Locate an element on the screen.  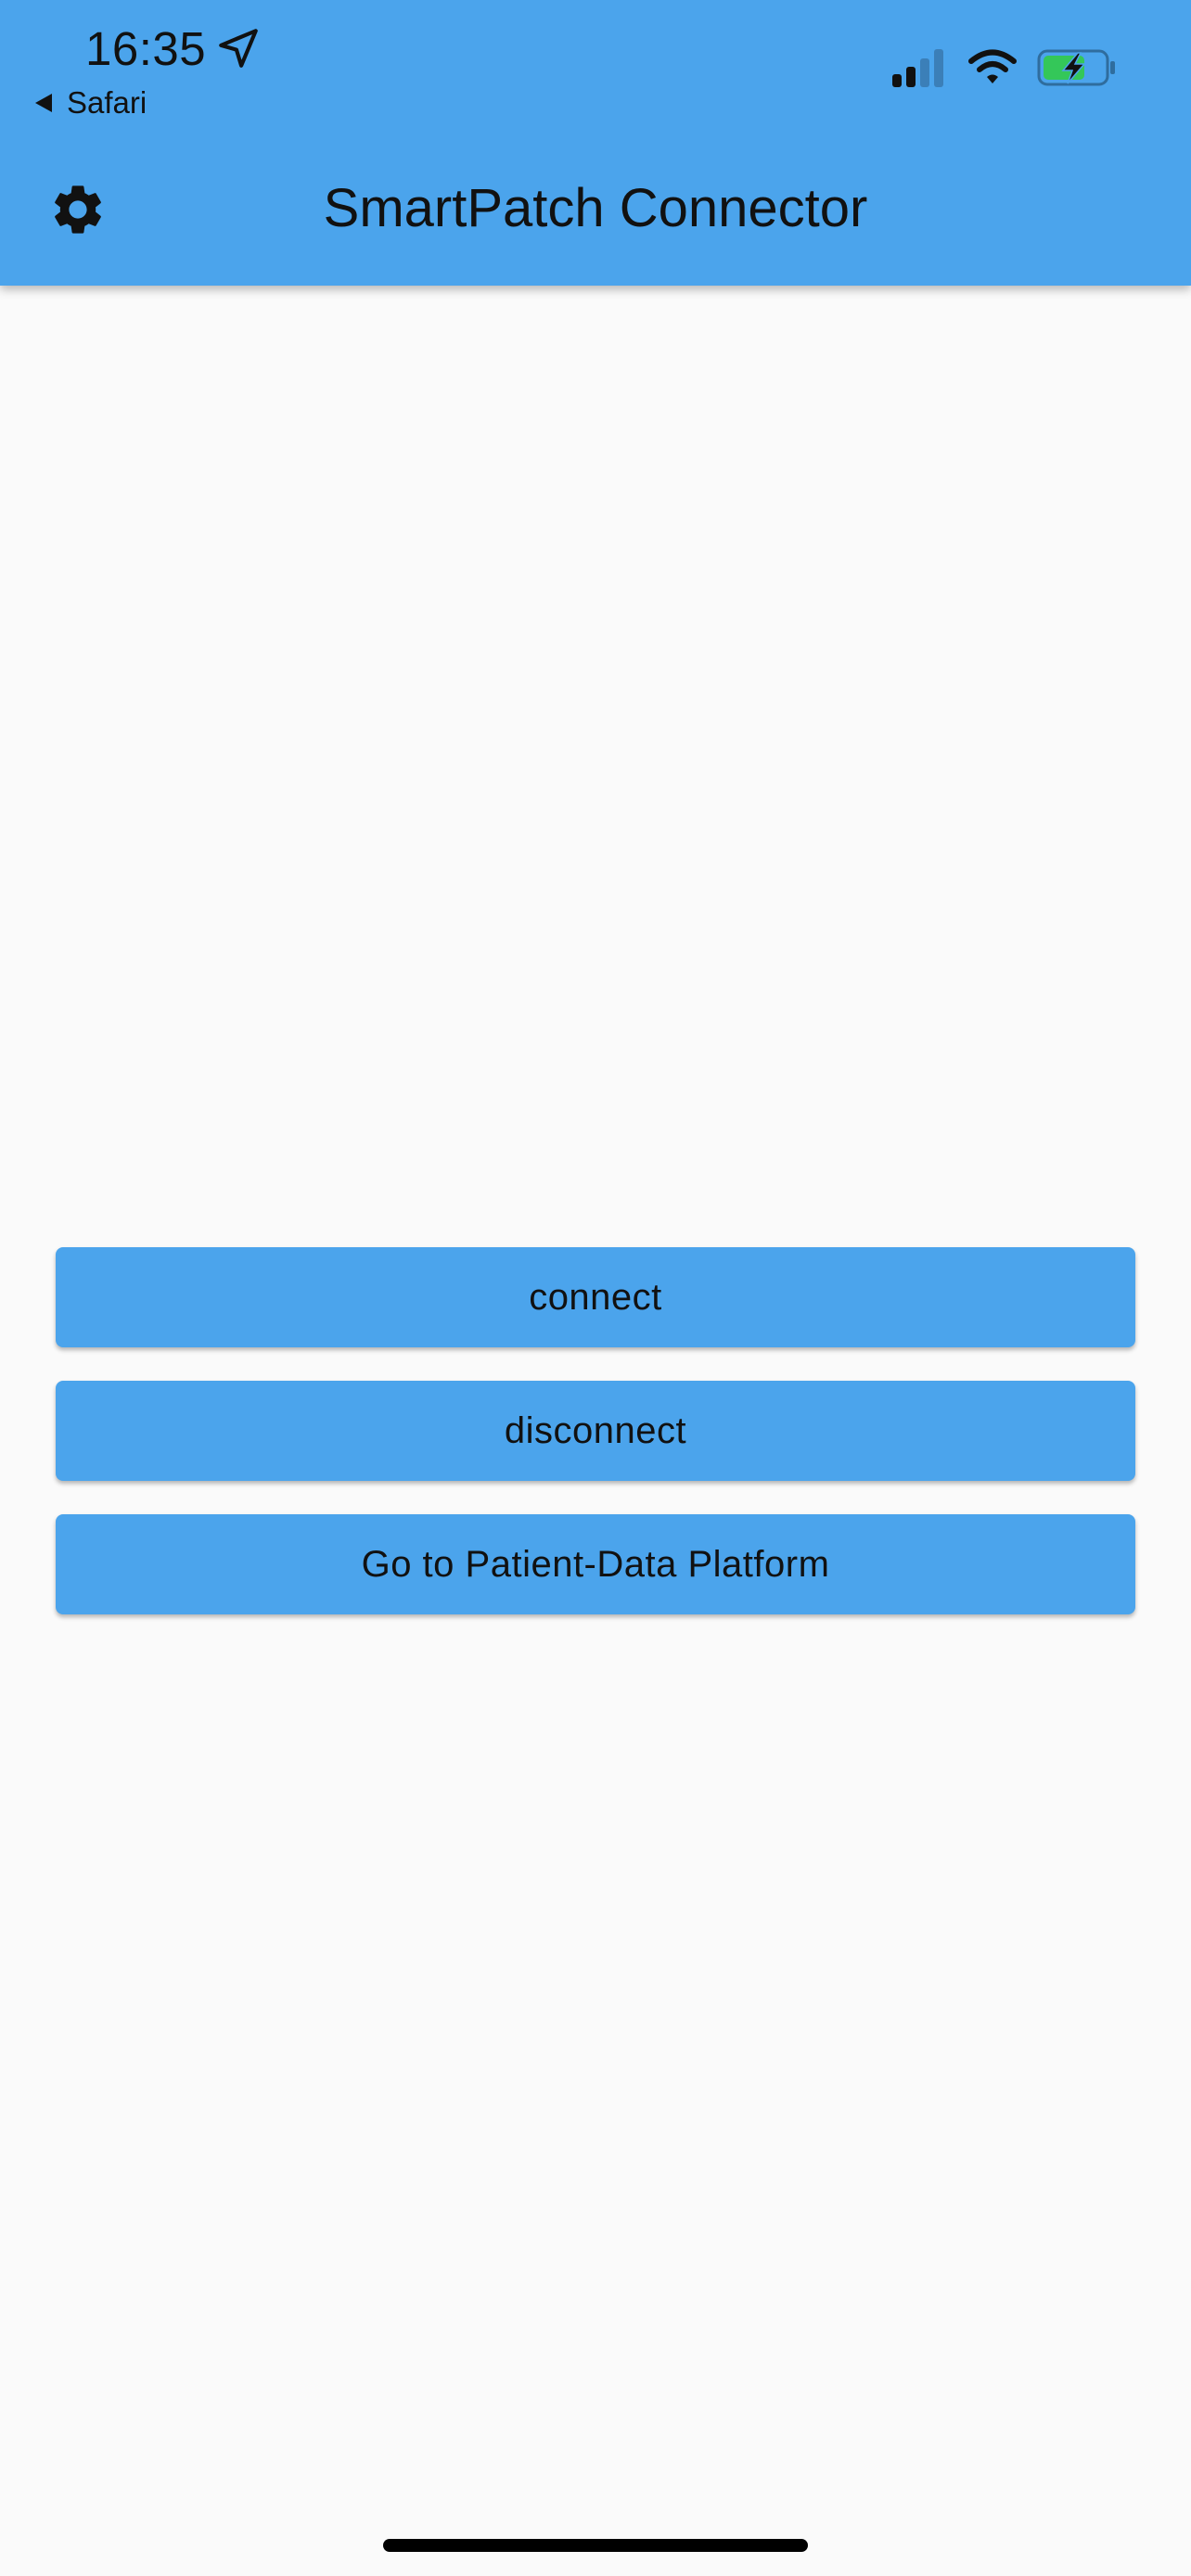
disconnect-button: disconnect is located at coordinates (595, 1431).